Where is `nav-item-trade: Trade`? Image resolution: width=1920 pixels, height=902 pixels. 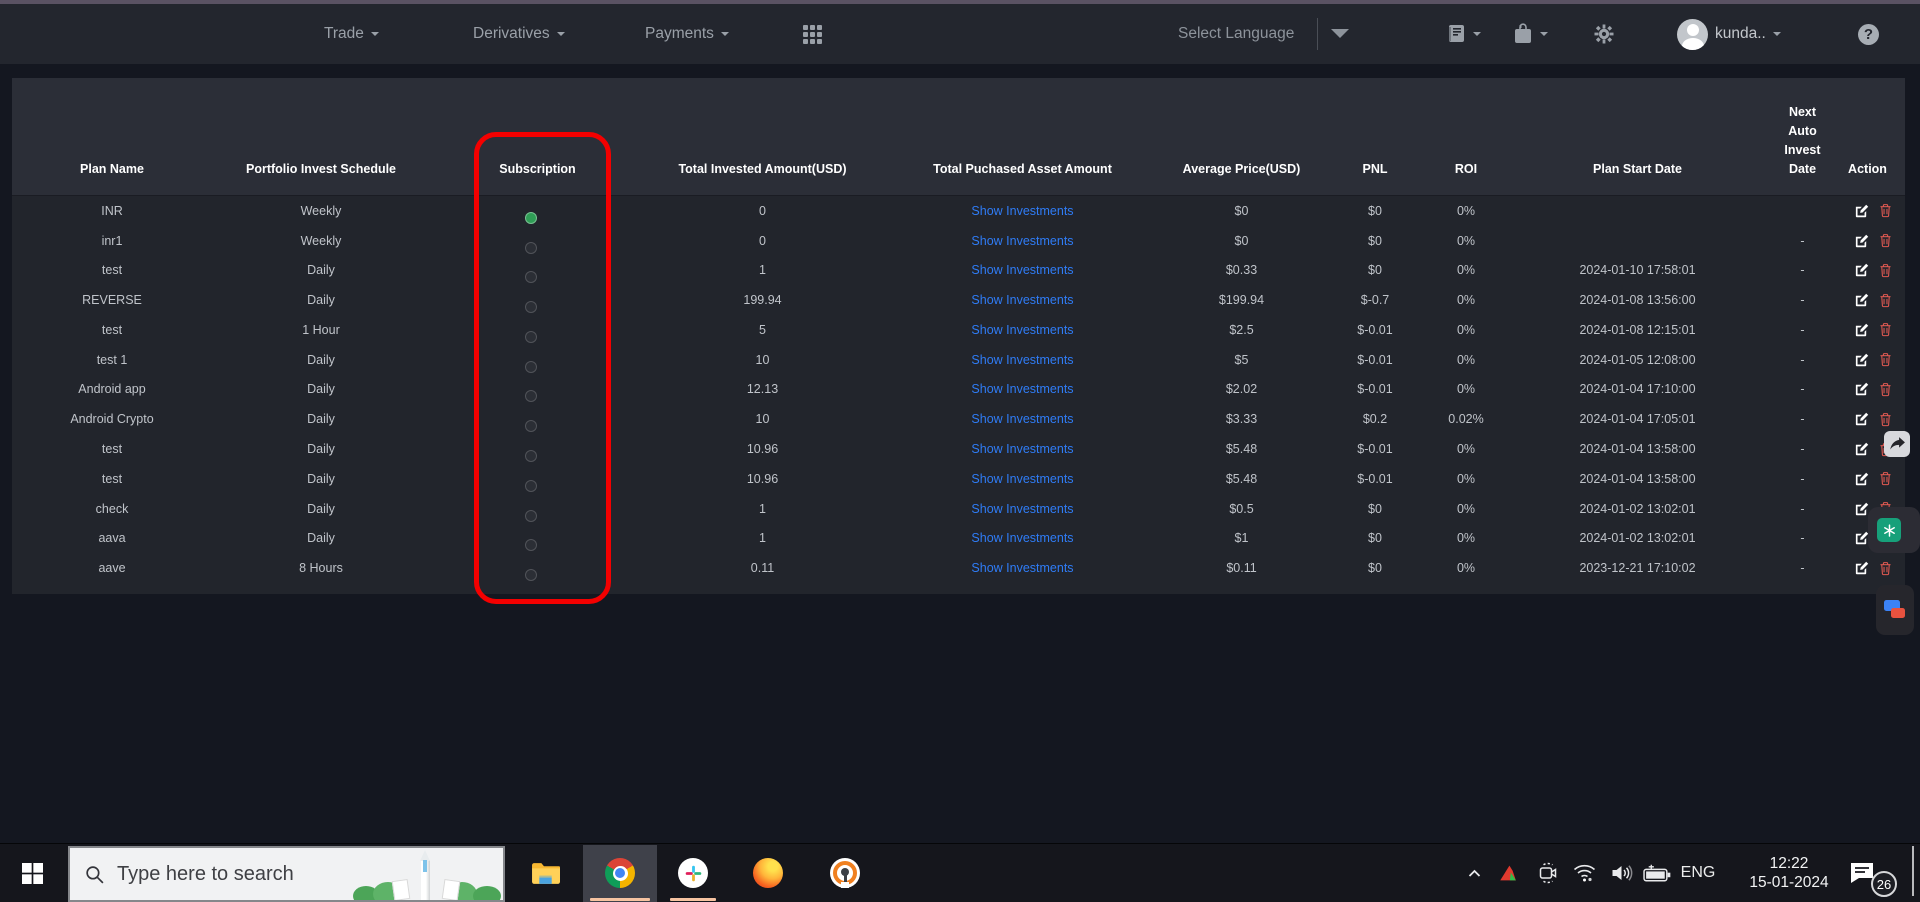
nav-item-trade: Trade is located at coordinates (351, 34).